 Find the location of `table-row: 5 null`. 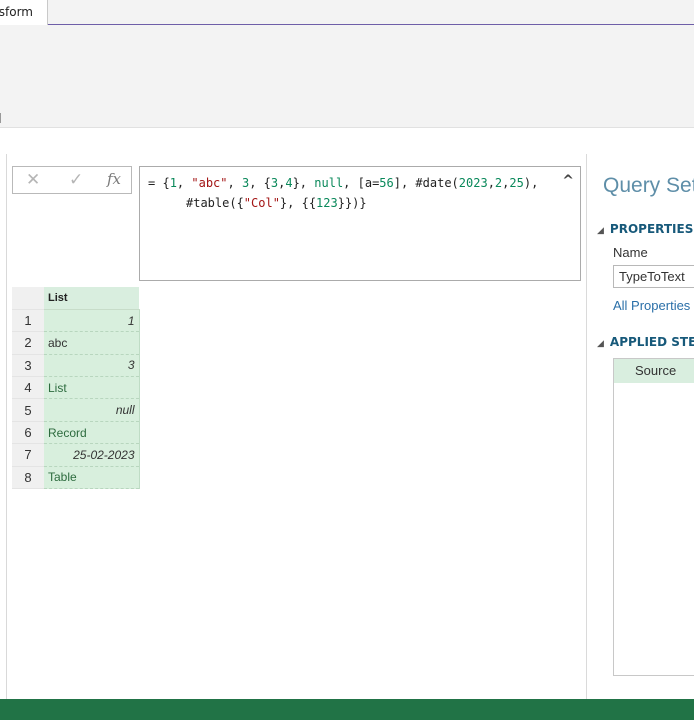

table-row: 5 null is located at coordinates (76, 410).